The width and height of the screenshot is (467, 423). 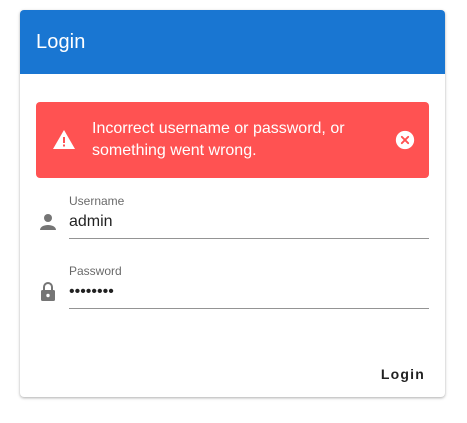 I want to click on password-label: Password, so click(x=95, y=271).